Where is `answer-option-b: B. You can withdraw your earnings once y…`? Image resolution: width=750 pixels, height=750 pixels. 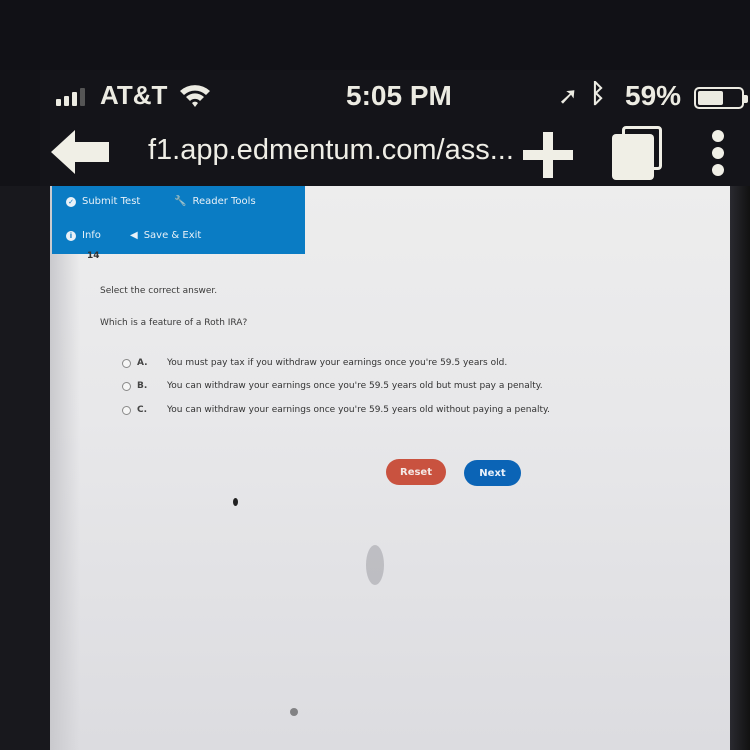
answer-option-b: B. You can withdraw your earnings once y… is located at coordinates (332, 386).